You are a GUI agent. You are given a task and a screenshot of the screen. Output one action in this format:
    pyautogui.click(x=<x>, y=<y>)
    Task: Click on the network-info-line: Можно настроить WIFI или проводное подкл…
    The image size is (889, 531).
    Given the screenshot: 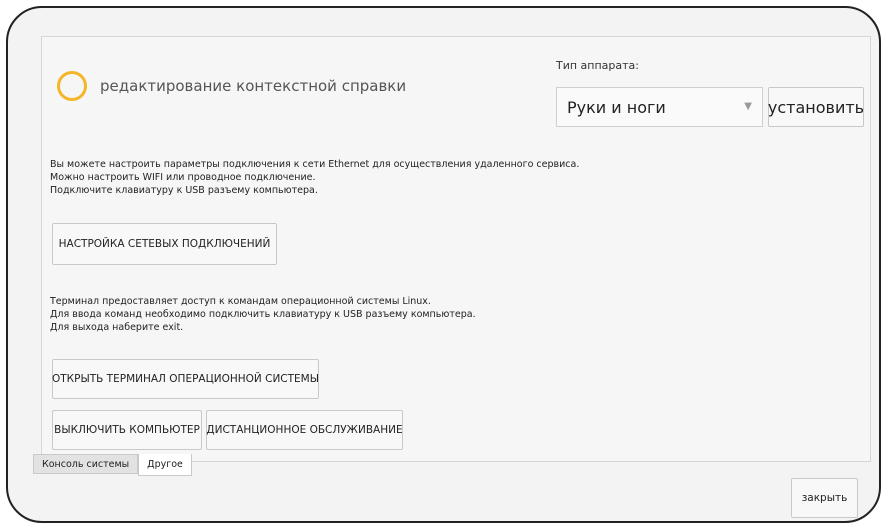 What is the action you would take?
    pyautogui.click(x=183, y=177)
    